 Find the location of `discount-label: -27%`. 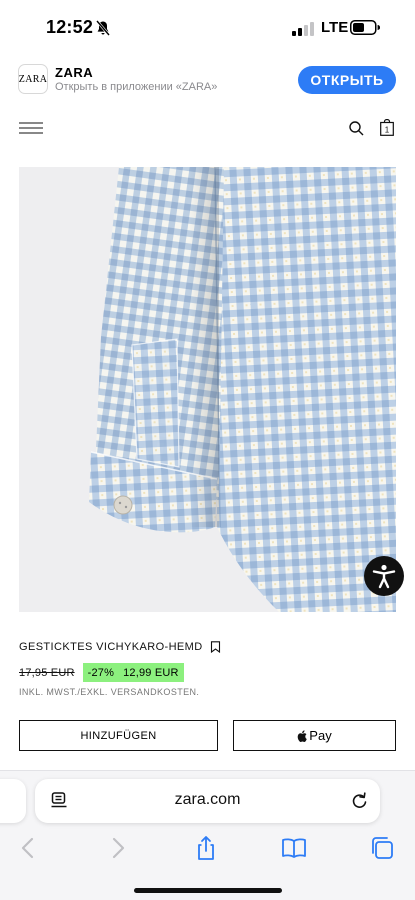

discount-label: -27% is located at coordinates (101, 672).